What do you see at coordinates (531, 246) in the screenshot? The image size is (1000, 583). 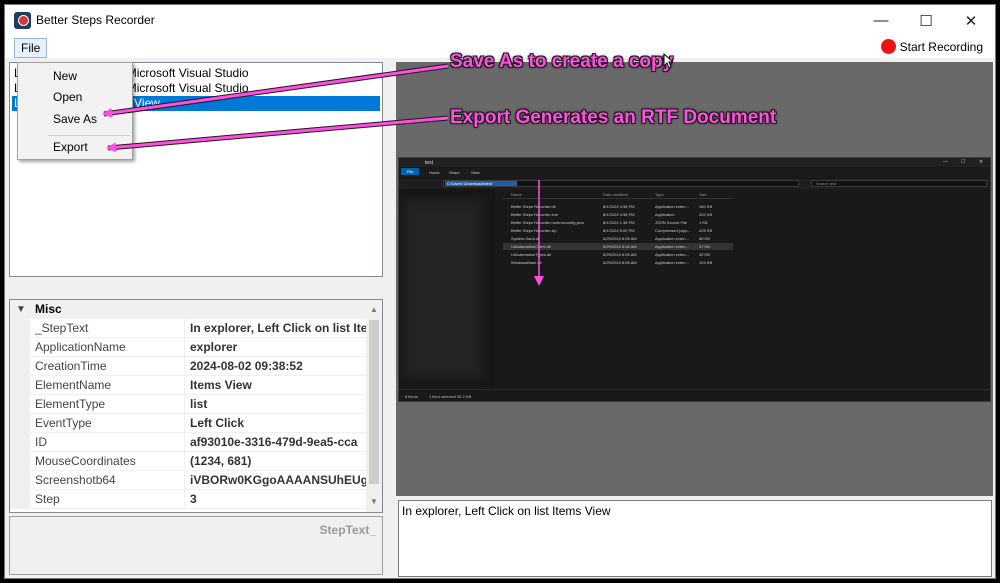 I see `screenshot-file-cell: UIAutomationClient.dll` at bounding box center [531, 246].